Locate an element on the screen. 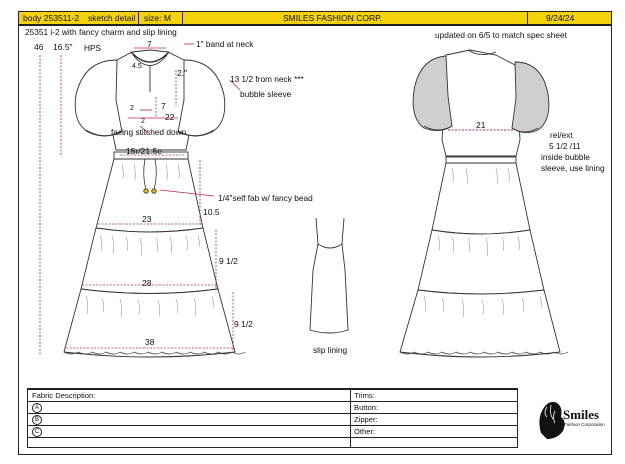 The width and height of the screenshot is (625, 464). rel-ext-value: 5 1/2 /11 is located at coordinates (565, 146).